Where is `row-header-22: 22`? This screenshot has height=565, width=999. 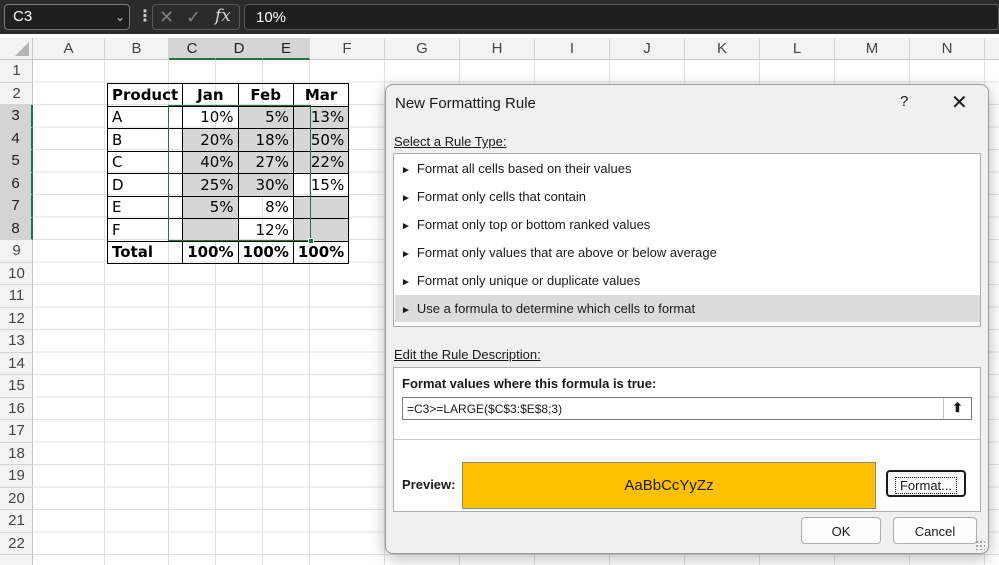 row-header-22: 22 is located at coordinates (16, 544).